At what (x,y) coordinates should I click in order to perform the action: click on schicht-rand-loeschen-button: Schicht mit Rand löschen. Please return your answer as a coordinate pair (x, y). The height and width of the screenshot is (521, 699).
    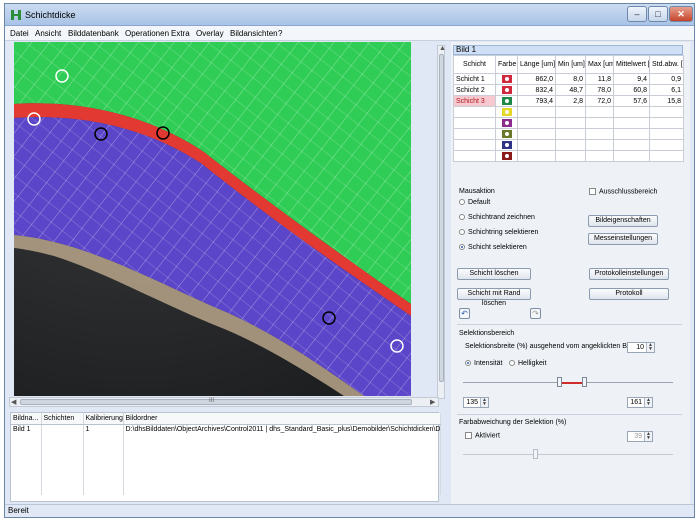
    Looking at the image, I should click on (494, 297).